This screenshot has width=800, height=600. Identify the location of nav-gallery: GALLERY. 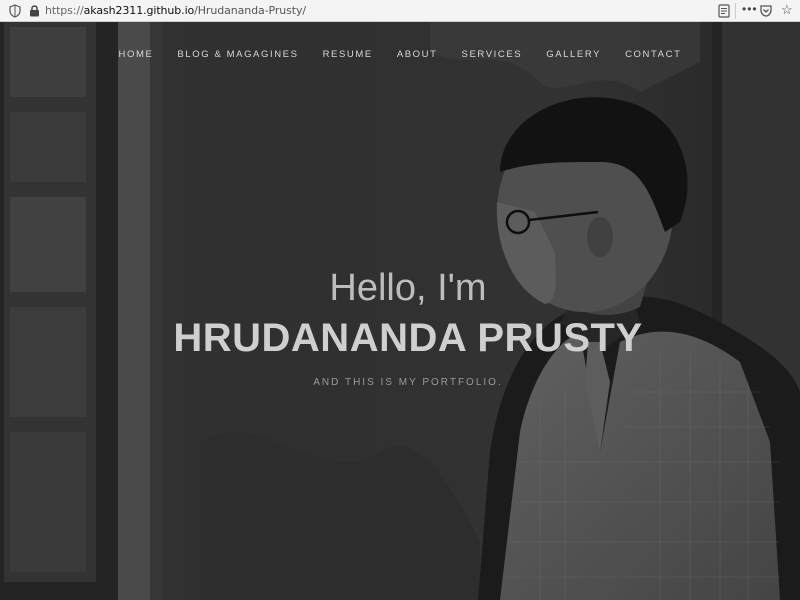
(573, 55).